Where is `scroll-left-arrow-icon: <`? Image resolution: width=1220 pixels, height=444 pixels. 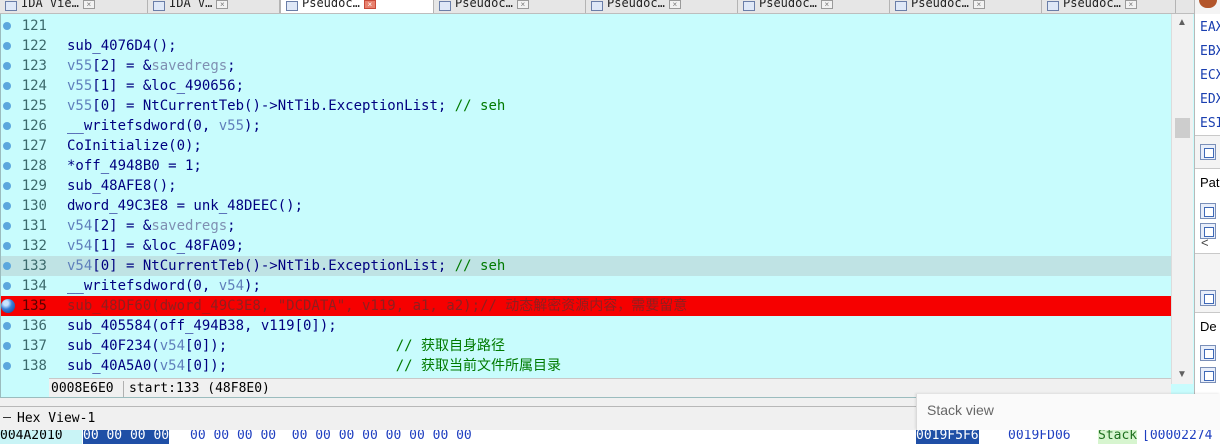
scroll-left-arrow-icon: < is located at coordinates (1205, 242).